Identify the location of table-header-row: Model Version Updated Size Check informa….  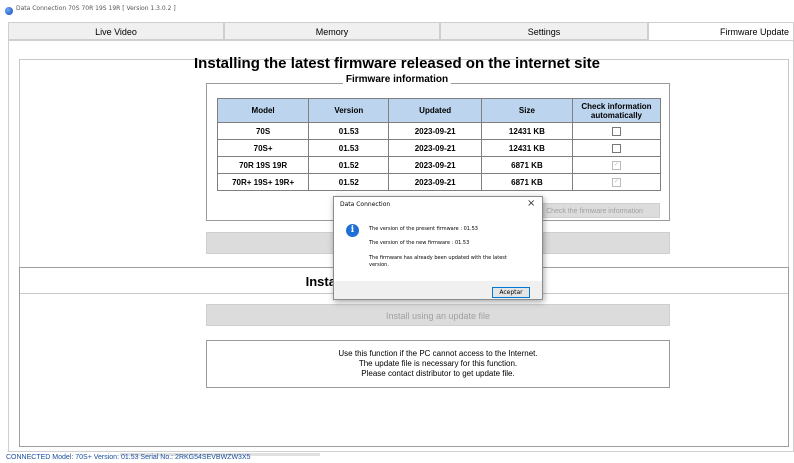
(439, 110).